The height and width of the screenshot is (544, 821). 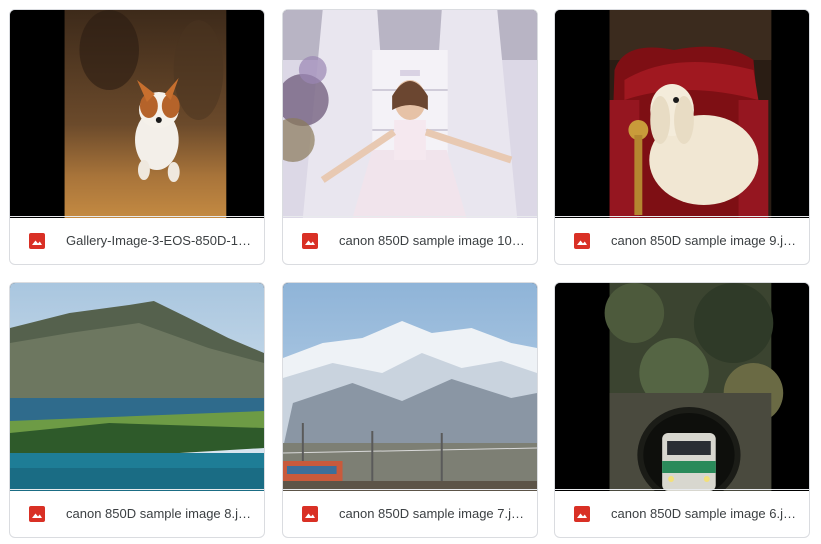 I want to click on file-footer: canon 850D sample image 9.jpg, so click(x=682, y=240).